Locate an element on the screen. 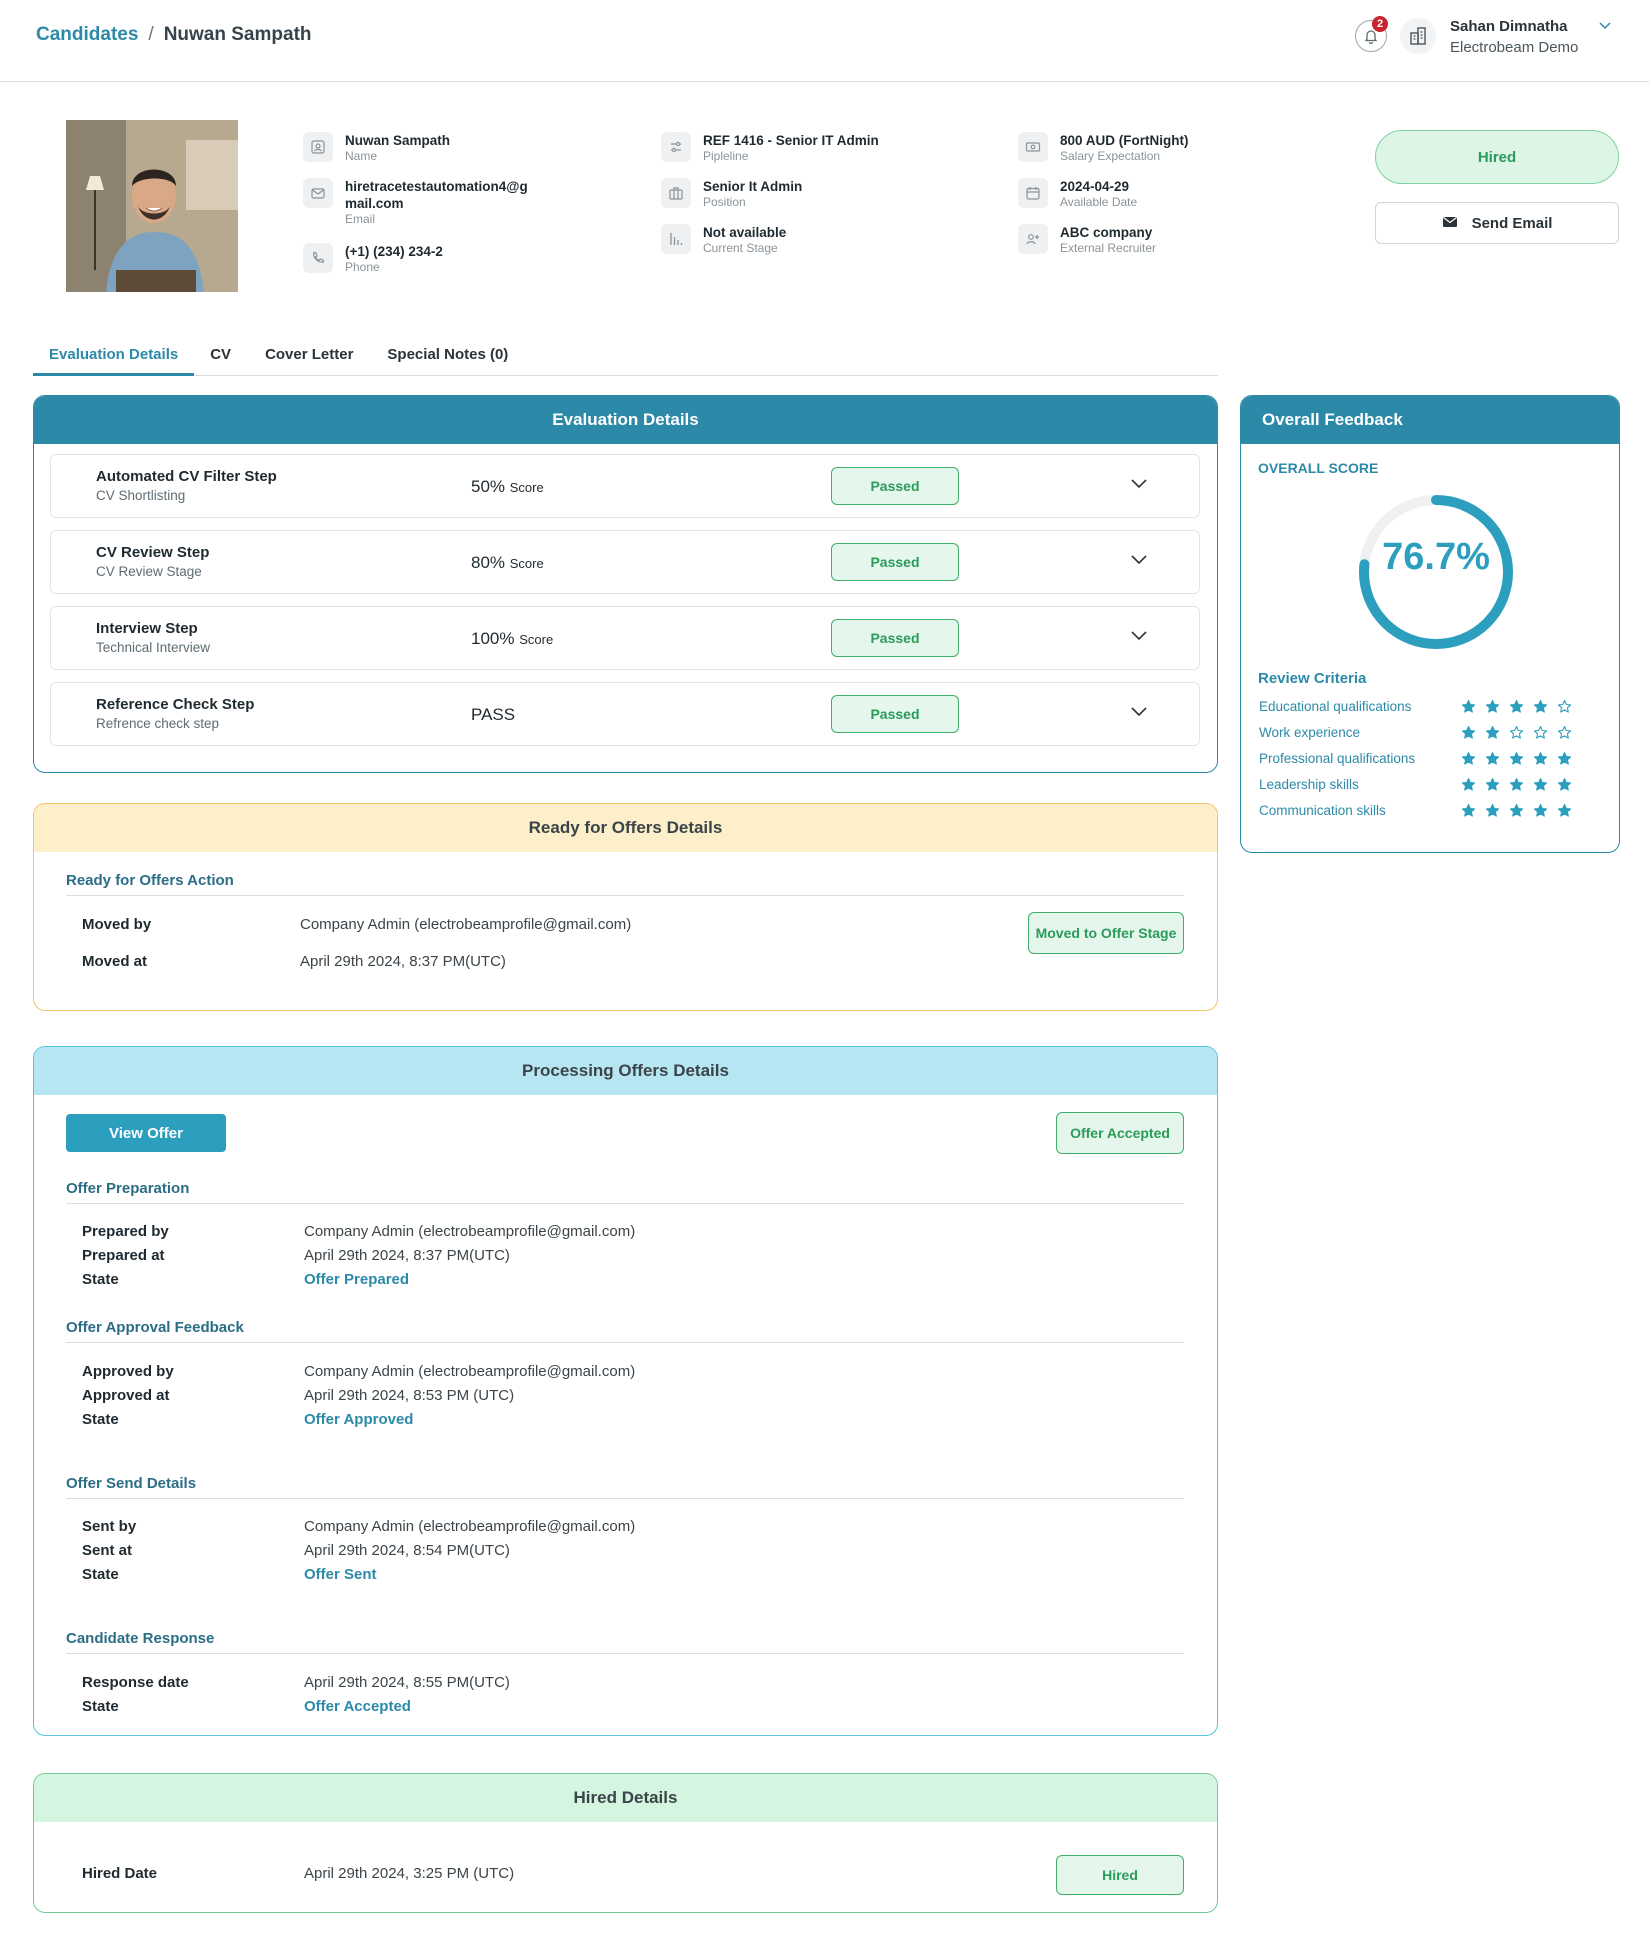 This screenshot has height=1943, width=1649. breadcrumb-candidates-link: Candidates is located at coordinates (87, 35).